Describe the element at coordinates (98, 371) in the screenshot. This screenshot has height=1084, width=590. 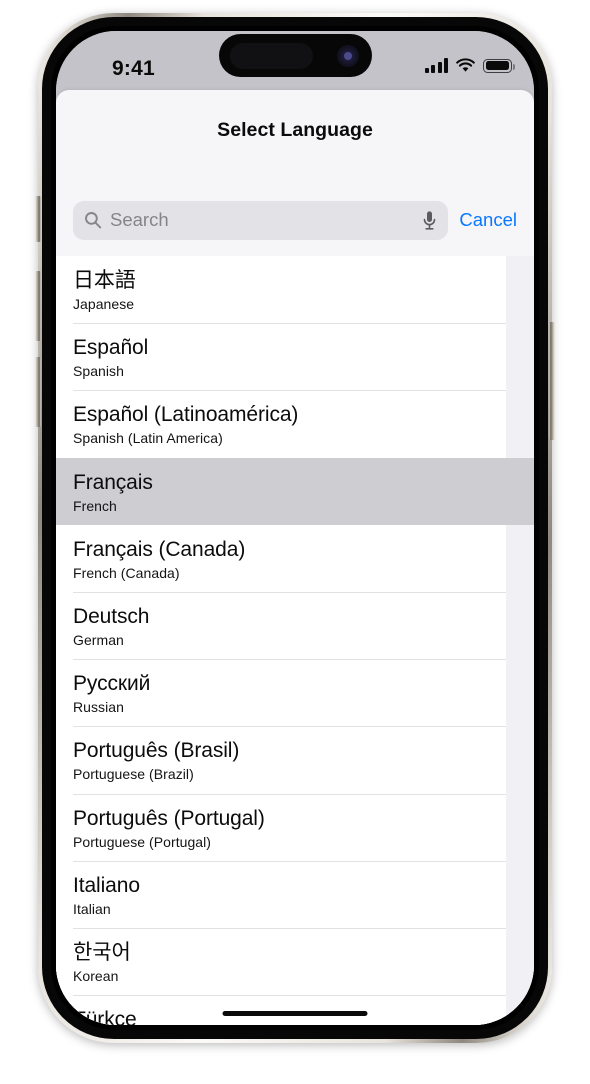
I see `language-english-name: Spanish` at that location.